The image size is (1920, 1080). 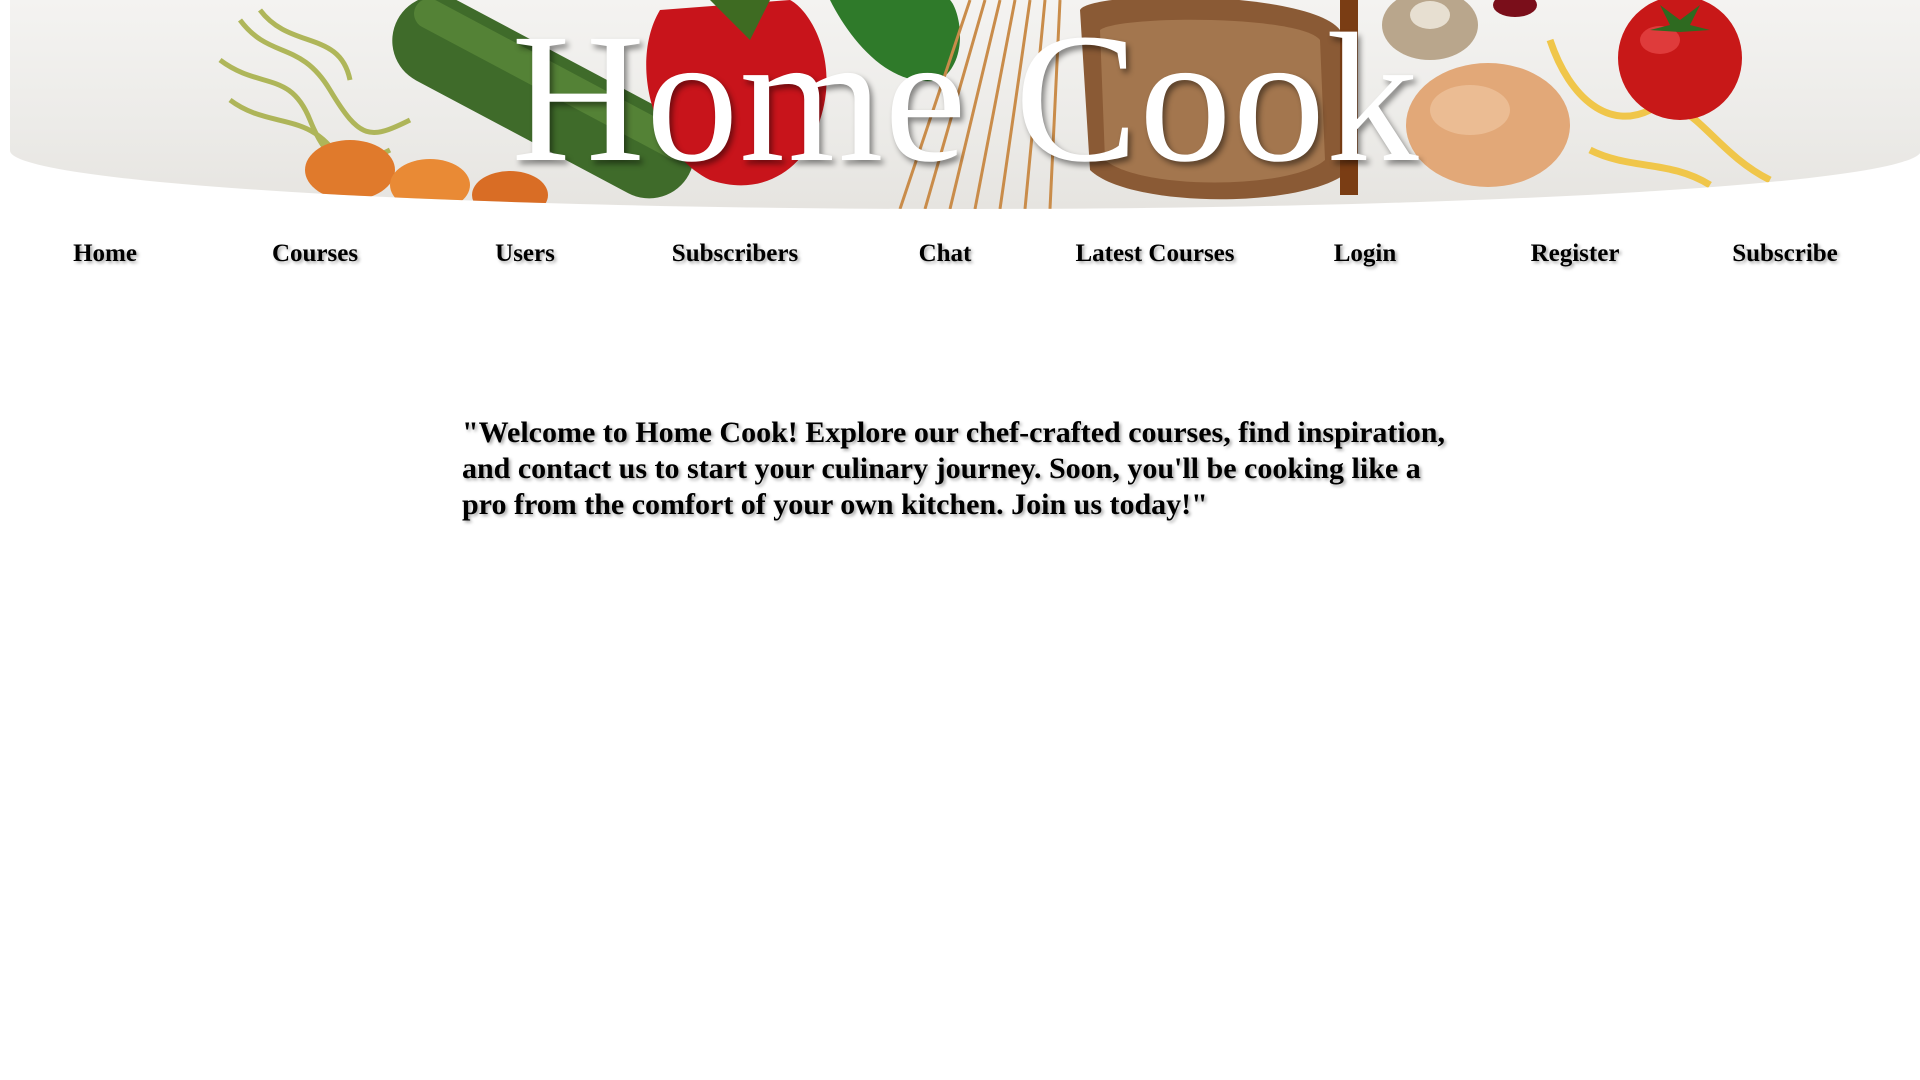 What do you see at coordinates (735, 254) in the screenshot?
I see `nav-subscribers: Subscribers` at bounding box center [735, 254].